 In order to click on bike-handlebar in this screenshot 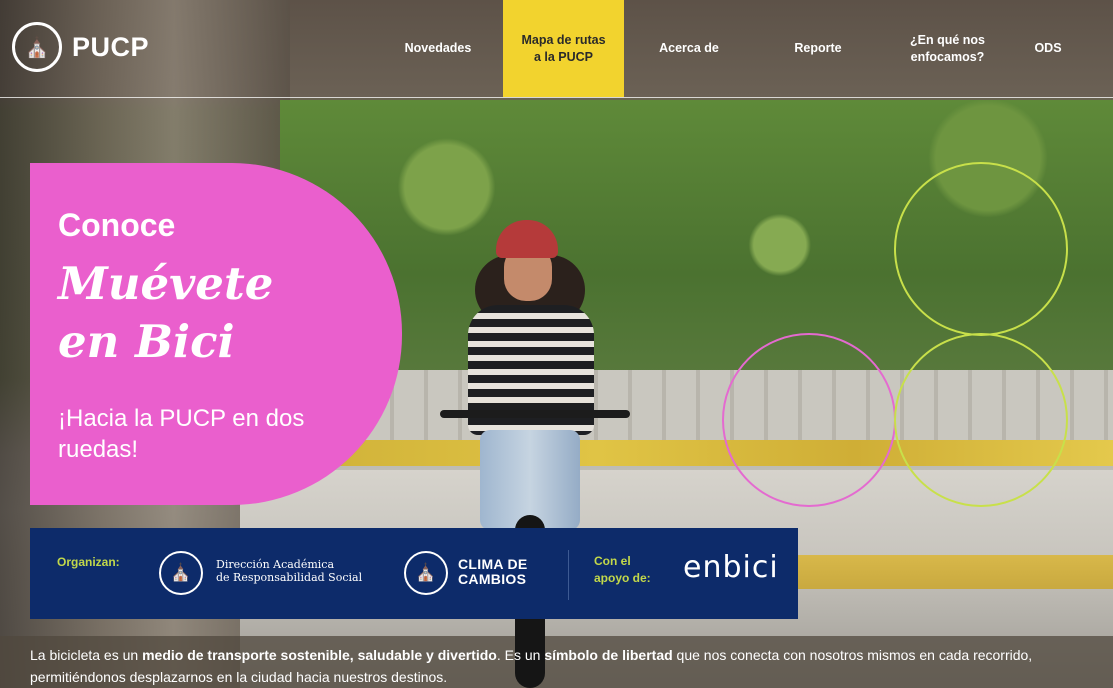, I will do `click(535, 414)`.